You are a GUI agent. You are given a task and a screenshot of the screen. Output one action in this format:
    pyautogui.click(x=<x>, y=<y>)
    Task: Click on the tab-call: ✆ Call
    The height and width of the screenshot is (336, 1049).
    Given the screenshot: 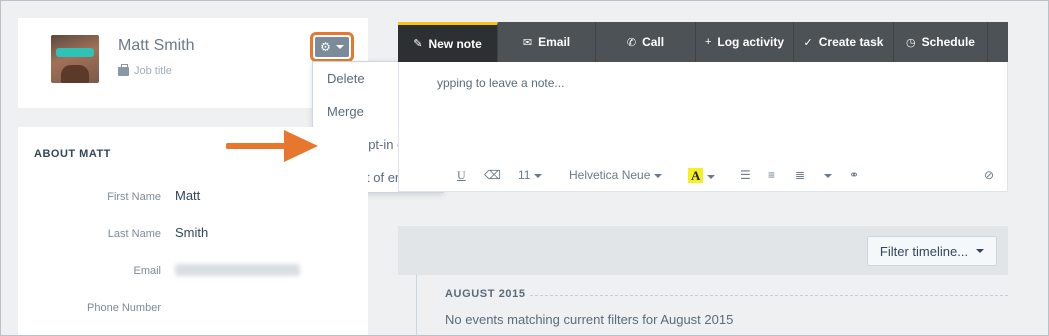 What is the action you would take?
    pyautogui.click(x=646, y=42)
    